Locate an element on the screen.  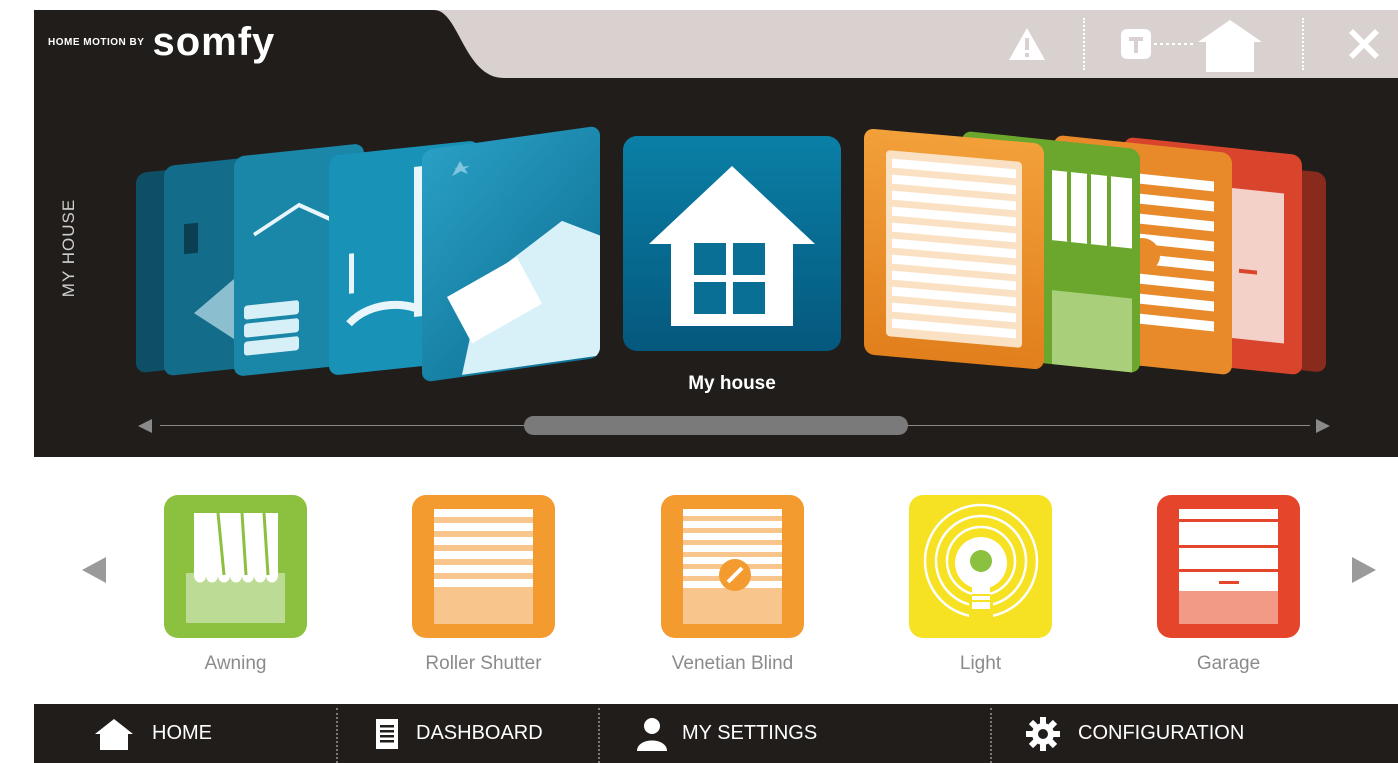
garage-door-icon is located at coordinates (1228, 566).